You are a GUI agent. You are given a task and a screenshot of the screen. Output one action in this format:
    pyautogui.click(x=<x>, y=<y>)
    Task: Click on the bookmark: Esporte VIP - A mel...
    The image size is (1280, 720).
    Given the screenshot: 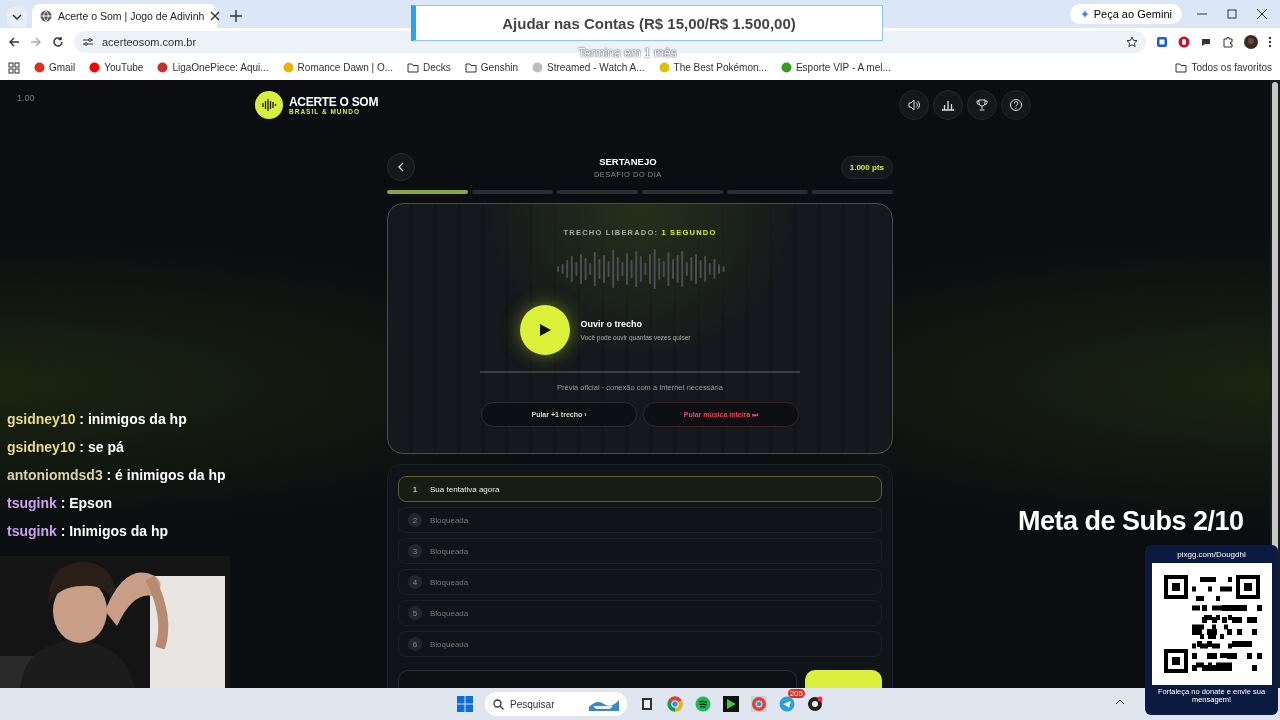 What is the action you would take?
    pyautogui.click(x=835, y=67)
    